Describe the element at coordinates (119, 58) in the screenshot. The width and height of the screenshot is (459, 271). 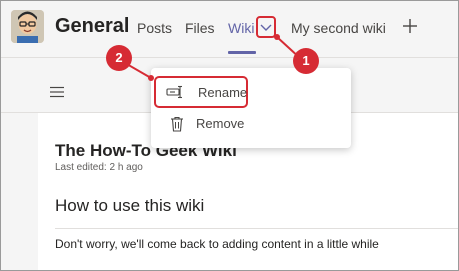
I see `callout-2: 2` at that location.